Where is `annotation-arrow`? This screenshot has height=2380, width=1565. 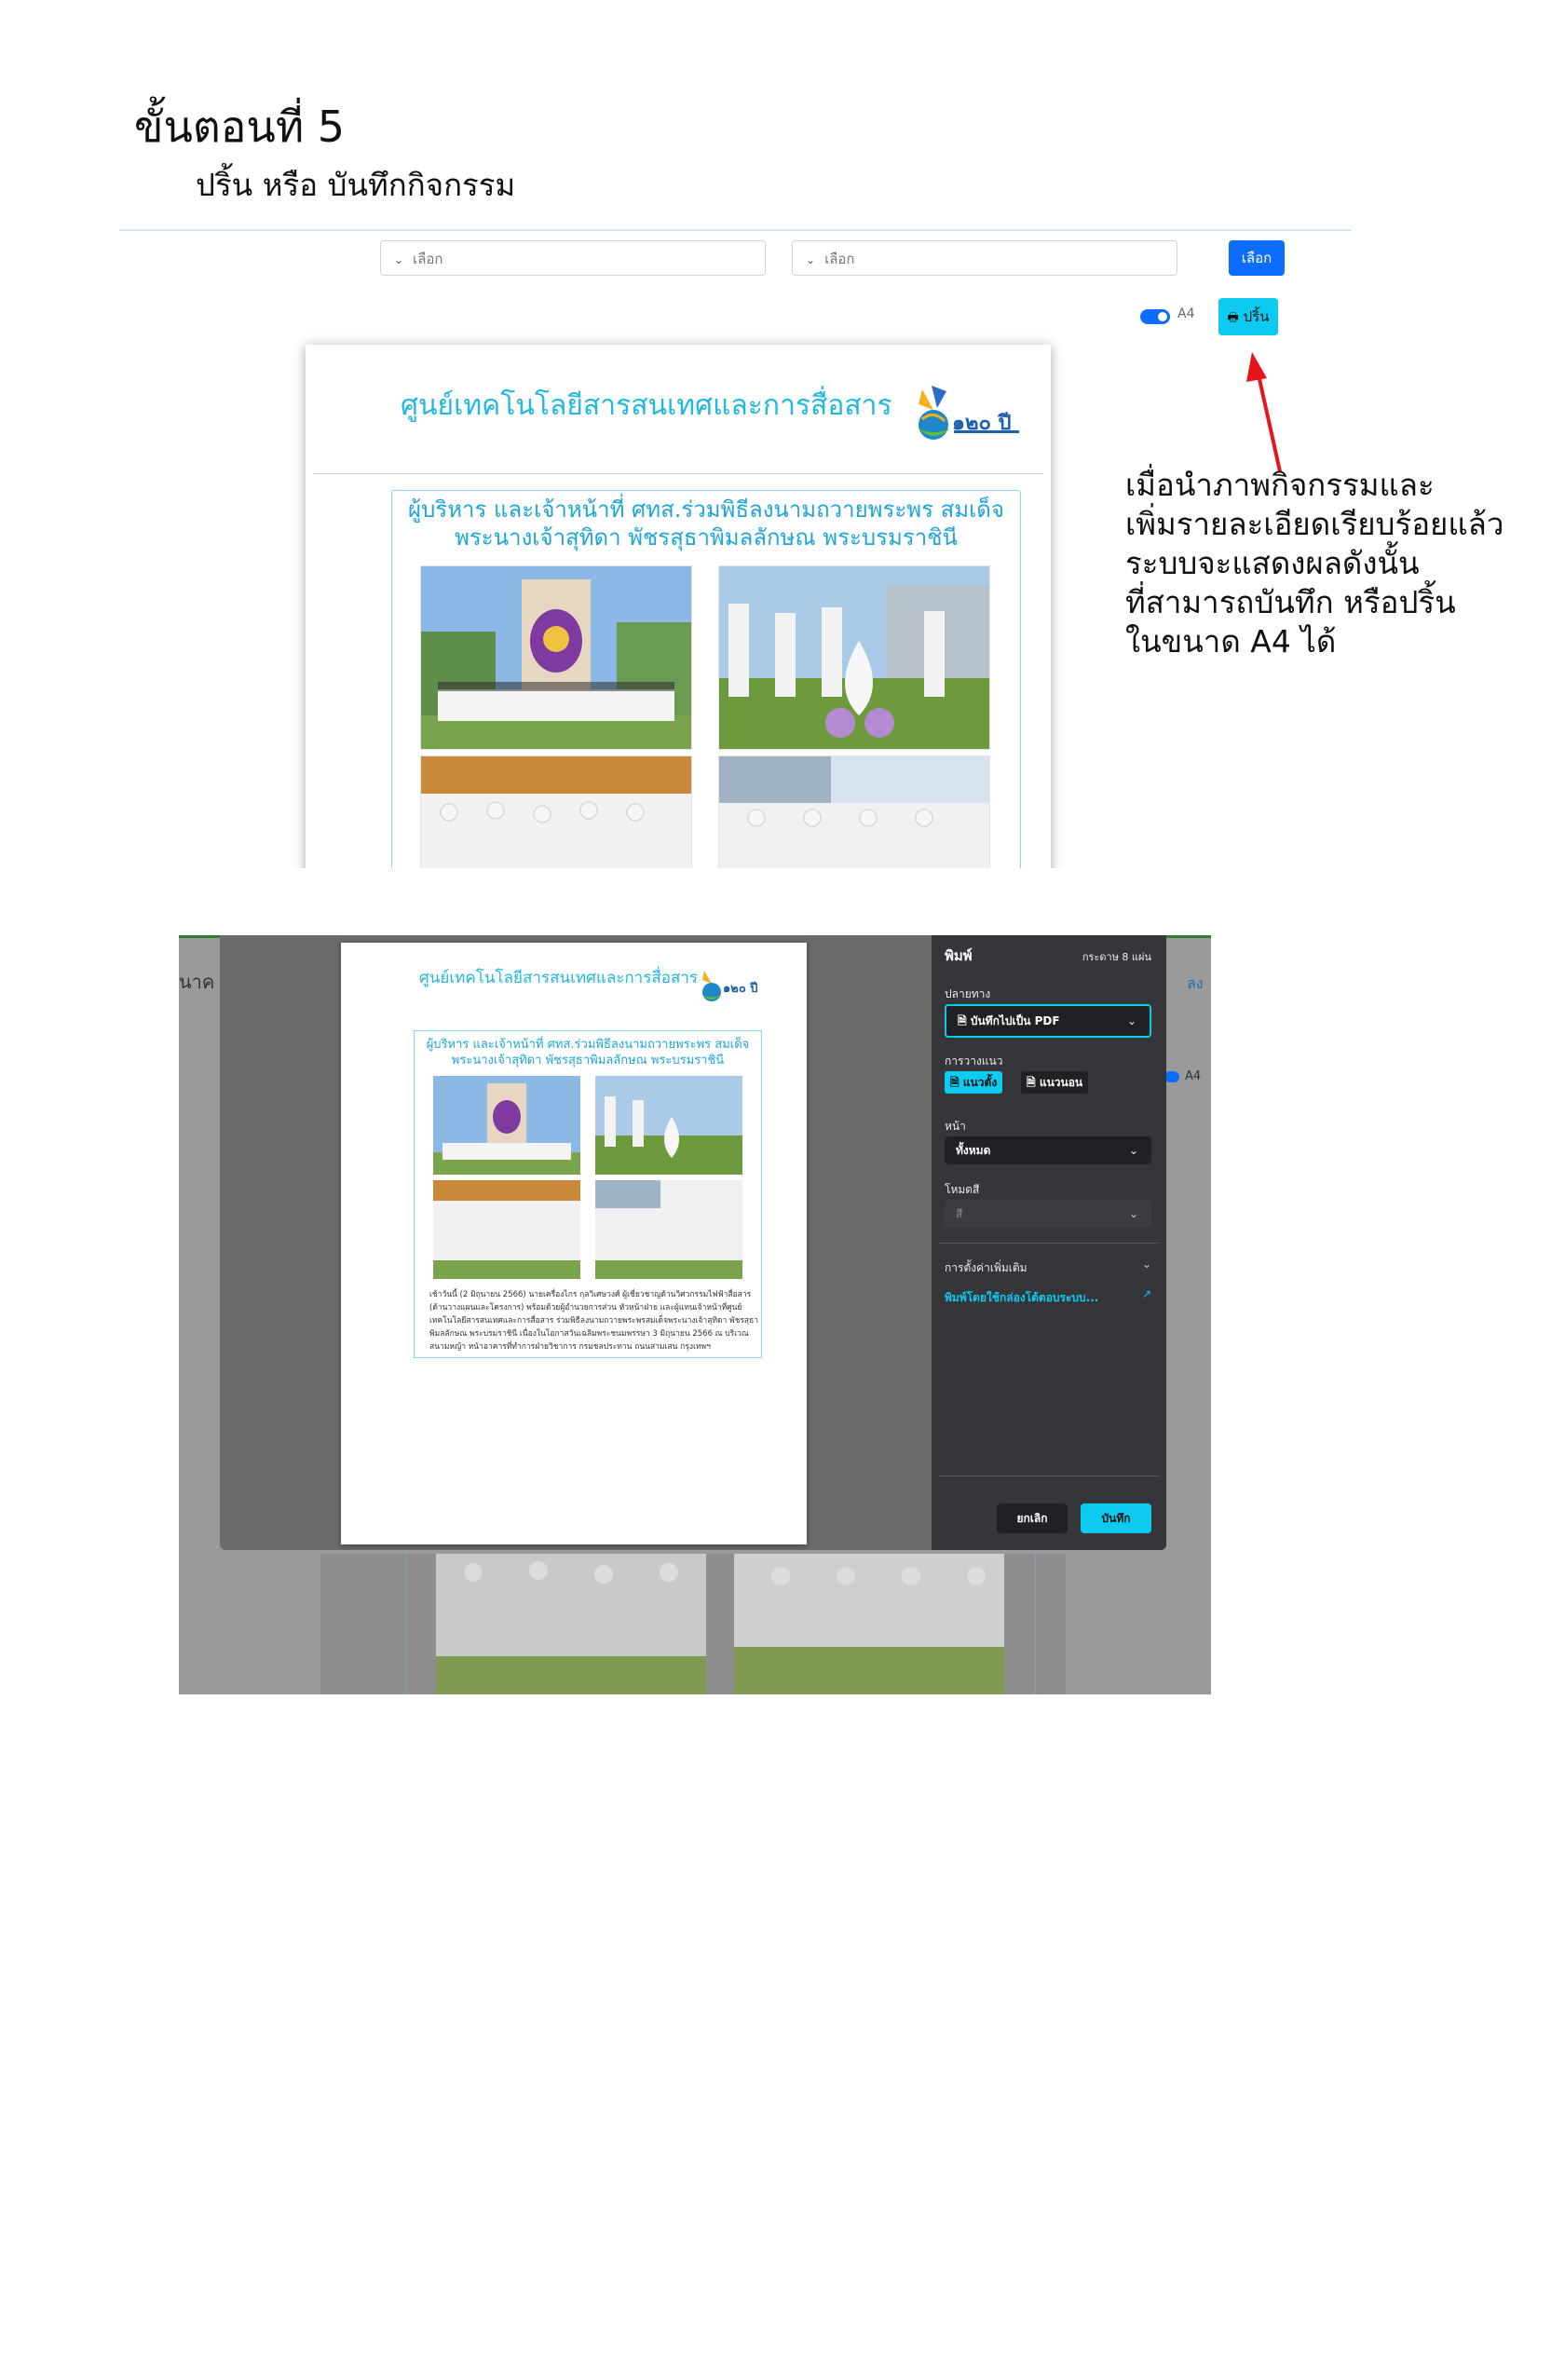
annotation-arrow is located at coordinates (1264, 412).